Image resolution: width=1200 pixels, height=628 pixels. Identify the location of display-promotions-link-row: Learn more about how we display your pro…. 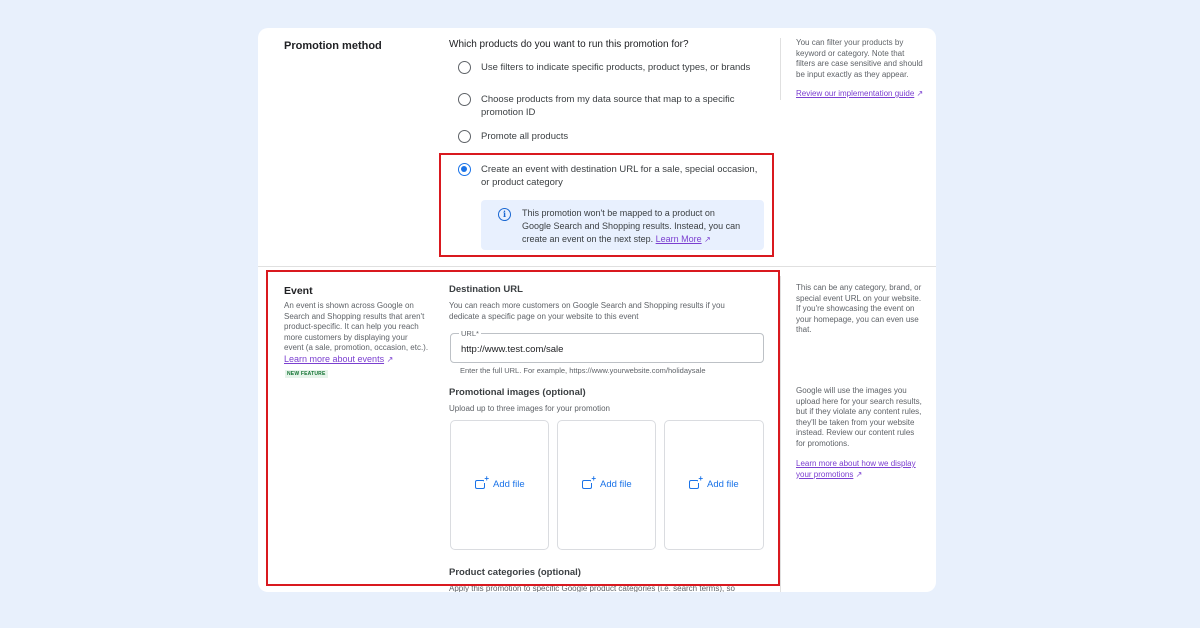
(863, 469).